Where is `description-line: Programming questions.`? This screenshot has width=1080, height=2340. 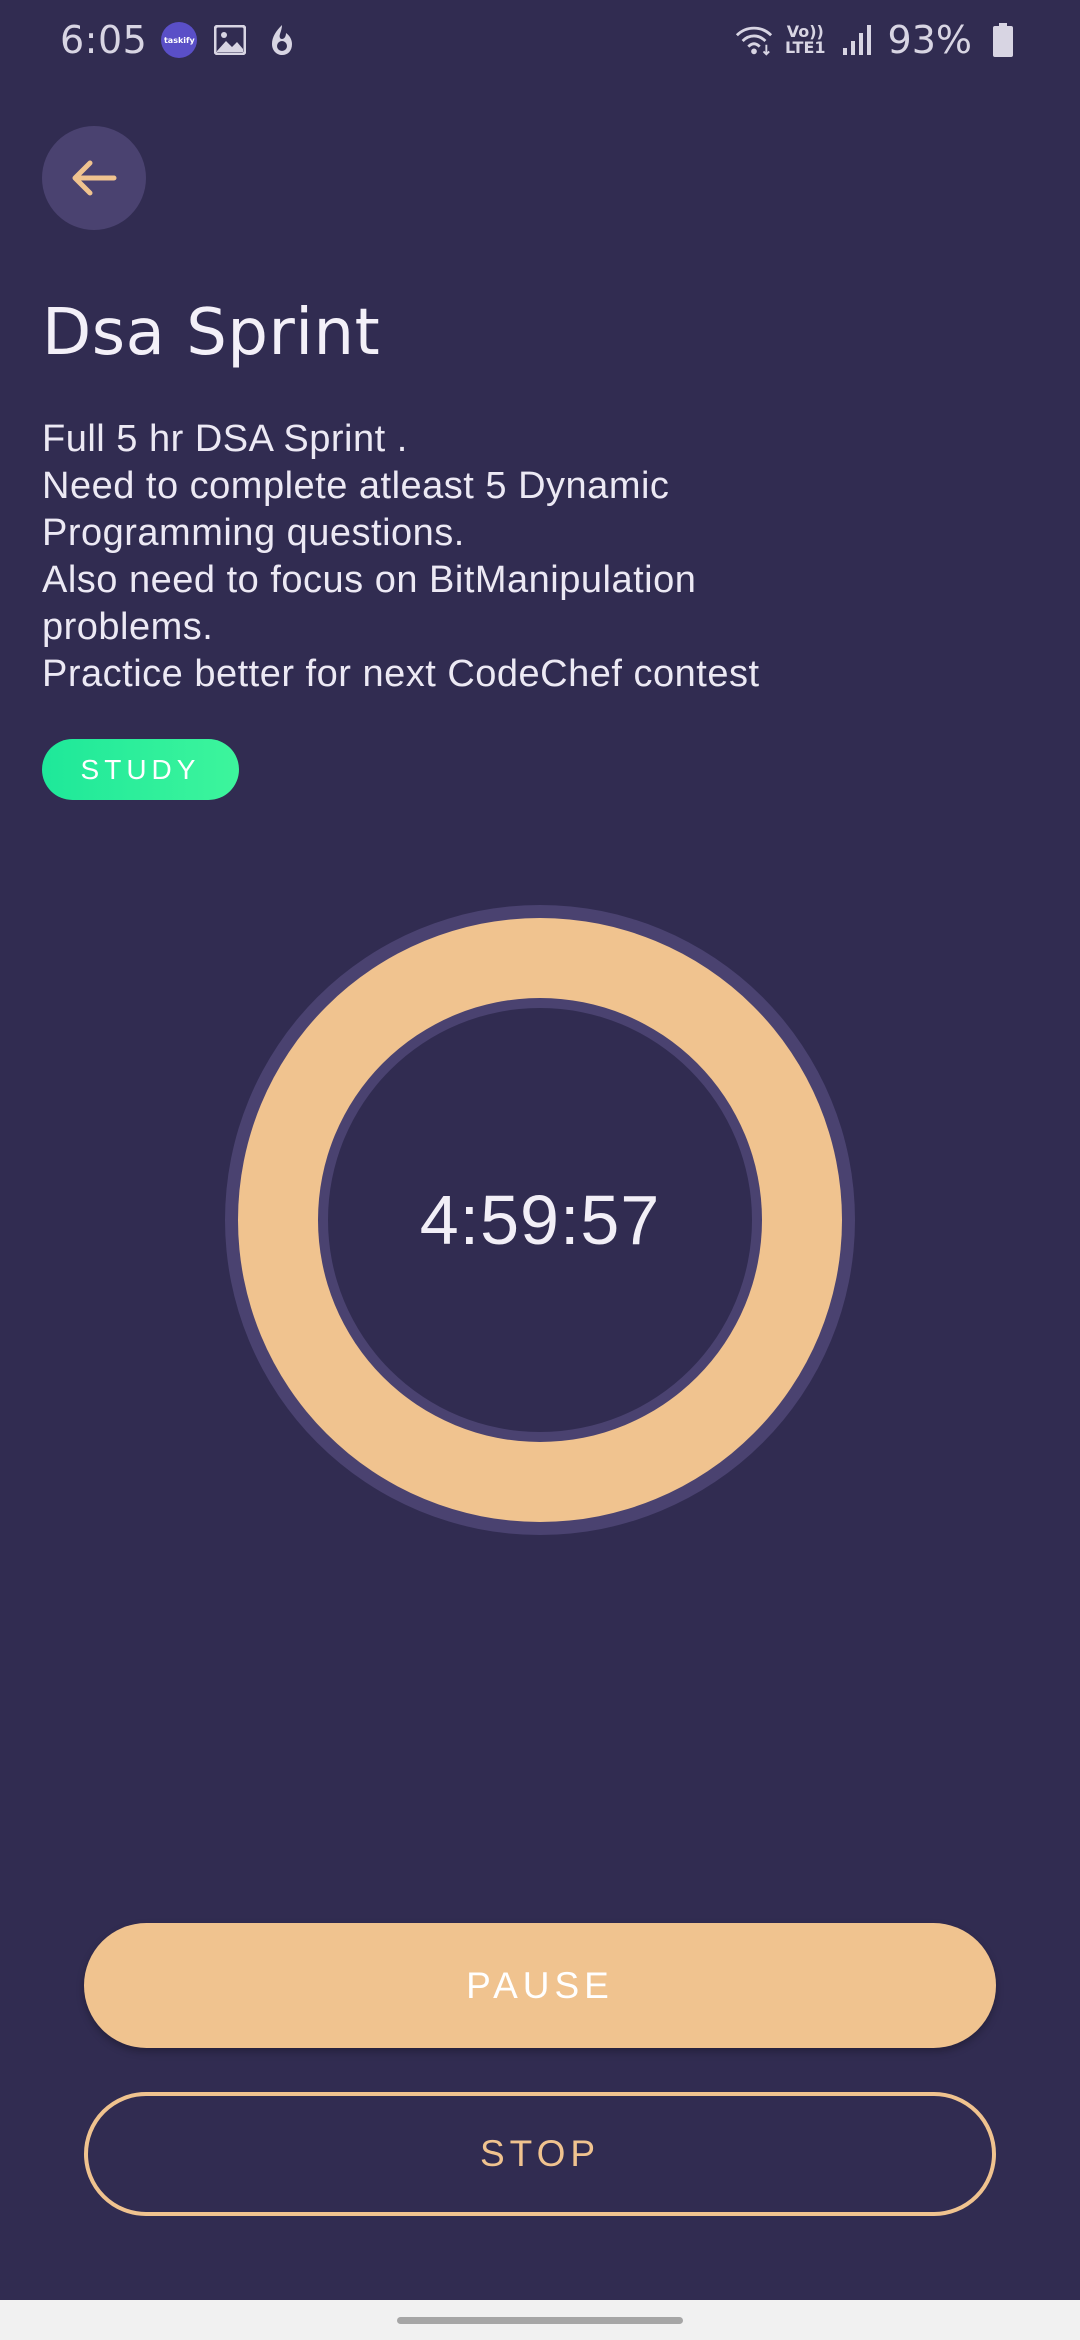 description-line: Programming questions. is located at coordinates (253, 533).